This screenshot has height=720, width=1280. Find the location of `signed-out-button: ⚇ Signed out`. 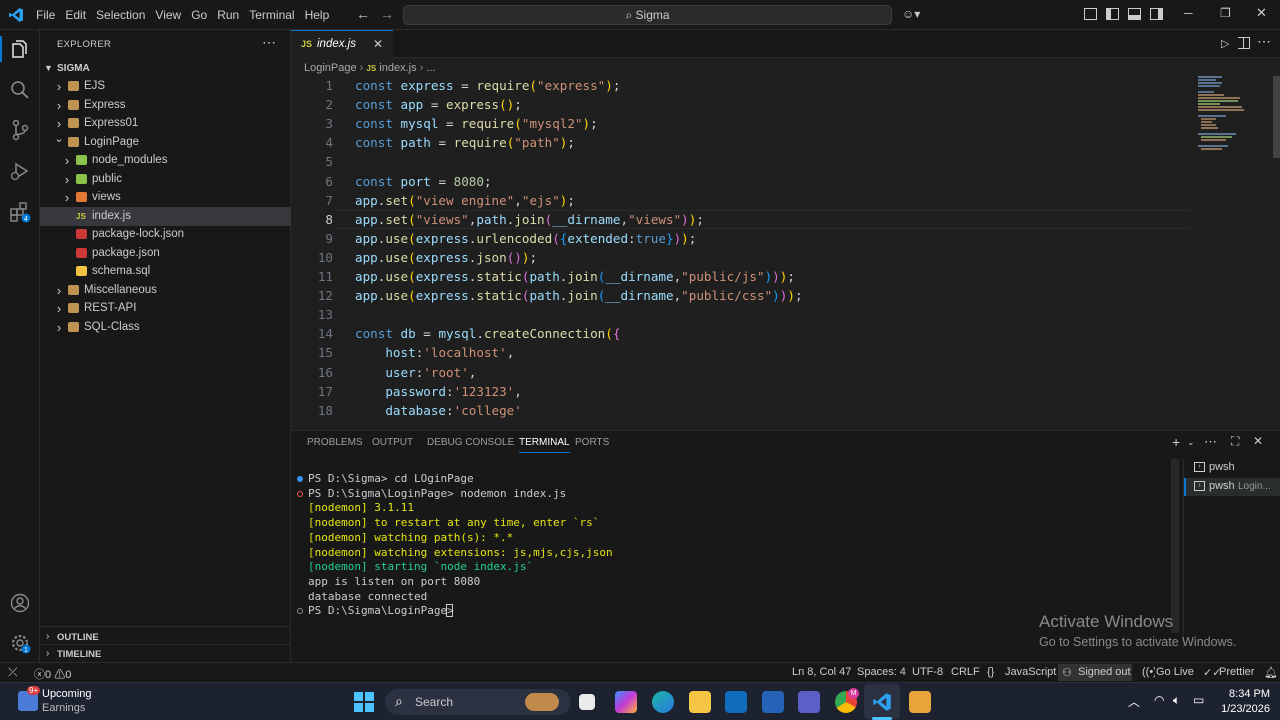

signed-out-button: ⚇ Signed out is located at coordinates (1095, 672).